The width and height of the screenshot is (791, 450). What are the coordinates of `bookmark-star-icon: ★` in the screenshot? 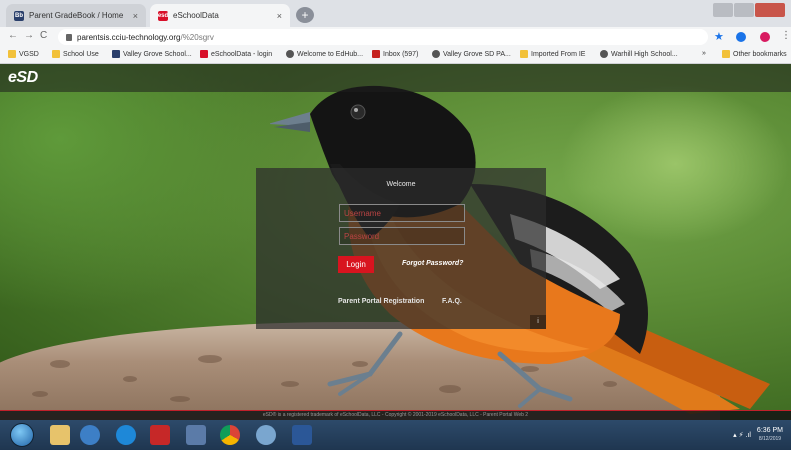 It's located at (719, 36).